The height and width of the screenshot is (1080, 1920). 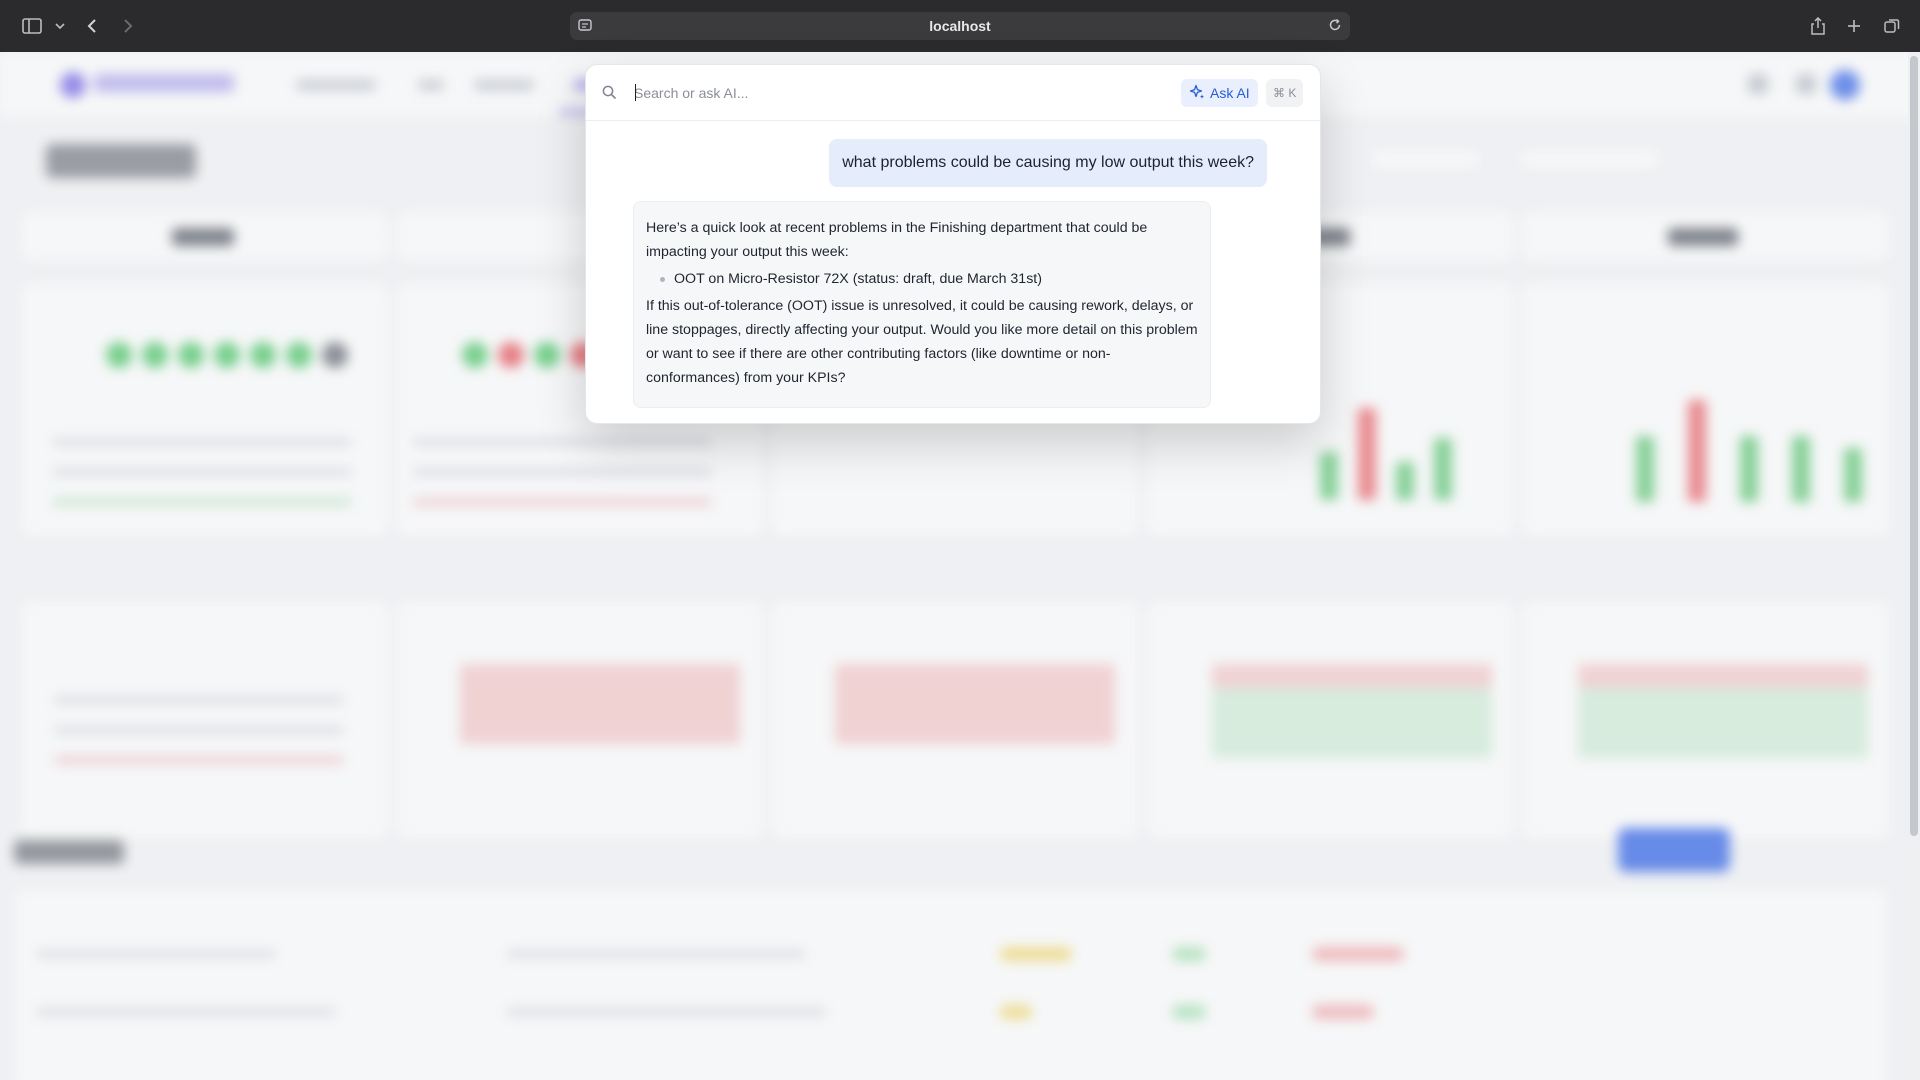 I want to click on ask-ai-label: Ask AI, so click(x=1230, y=93).